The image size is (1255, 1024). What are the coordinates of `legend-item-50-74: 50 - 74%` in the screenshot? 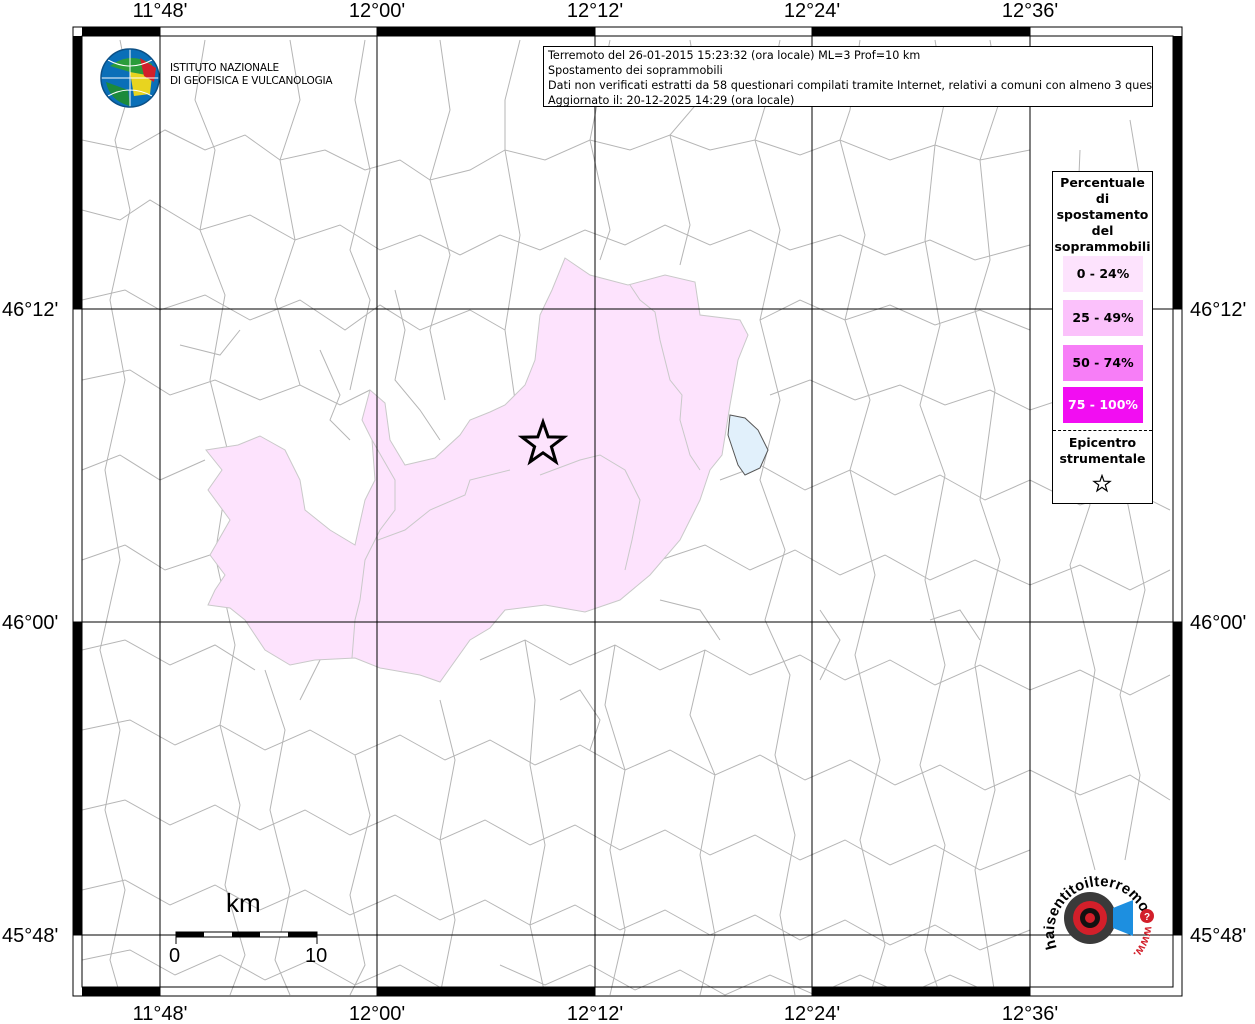 It's located at (1103, 363).